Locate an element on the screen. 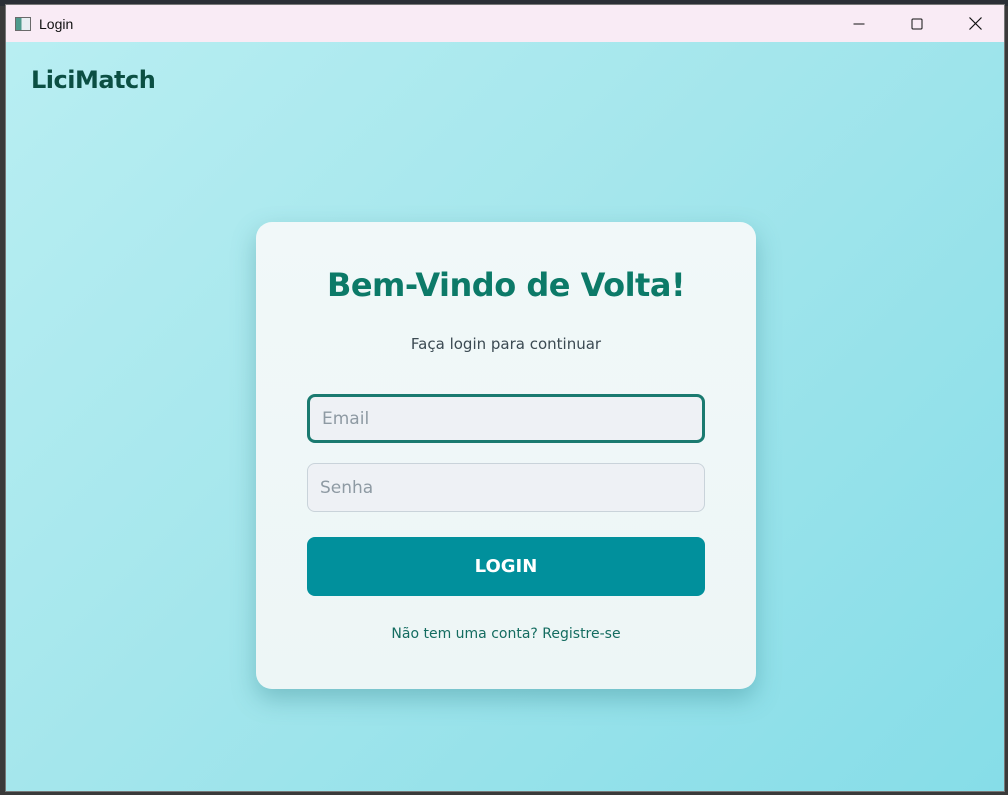 The height and width of the screenshot is (795, 1008). minimize-icon is located at coordinates (859, 23).